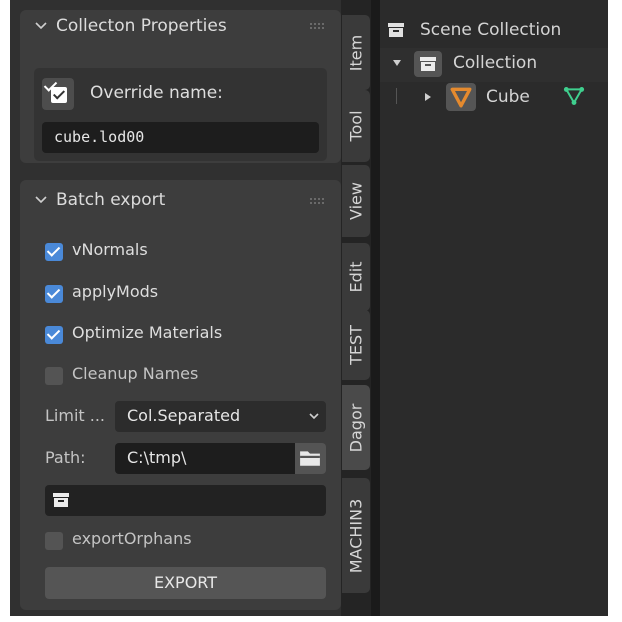 This screenshot has height=622, width=622. What do you see at coordinates (58, 94) in the screenshot?
I see `override-name-checkbox` at bounding box center [58, 94].